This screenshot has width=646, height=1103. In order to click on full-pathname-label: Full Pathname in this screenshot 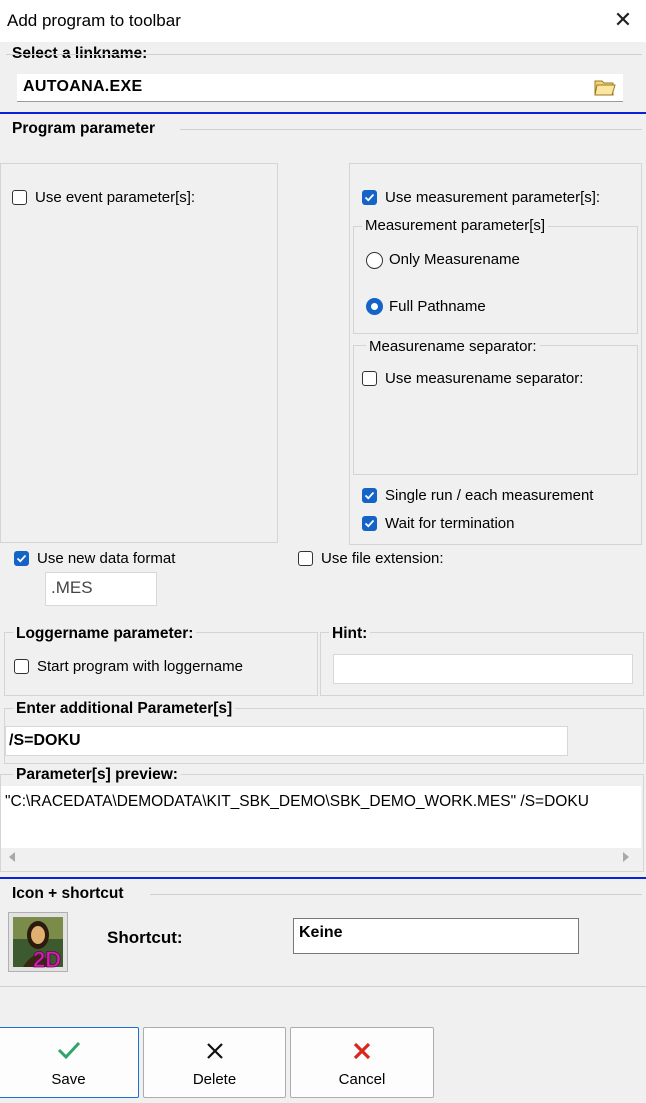, I will do `click(437, 306)`.